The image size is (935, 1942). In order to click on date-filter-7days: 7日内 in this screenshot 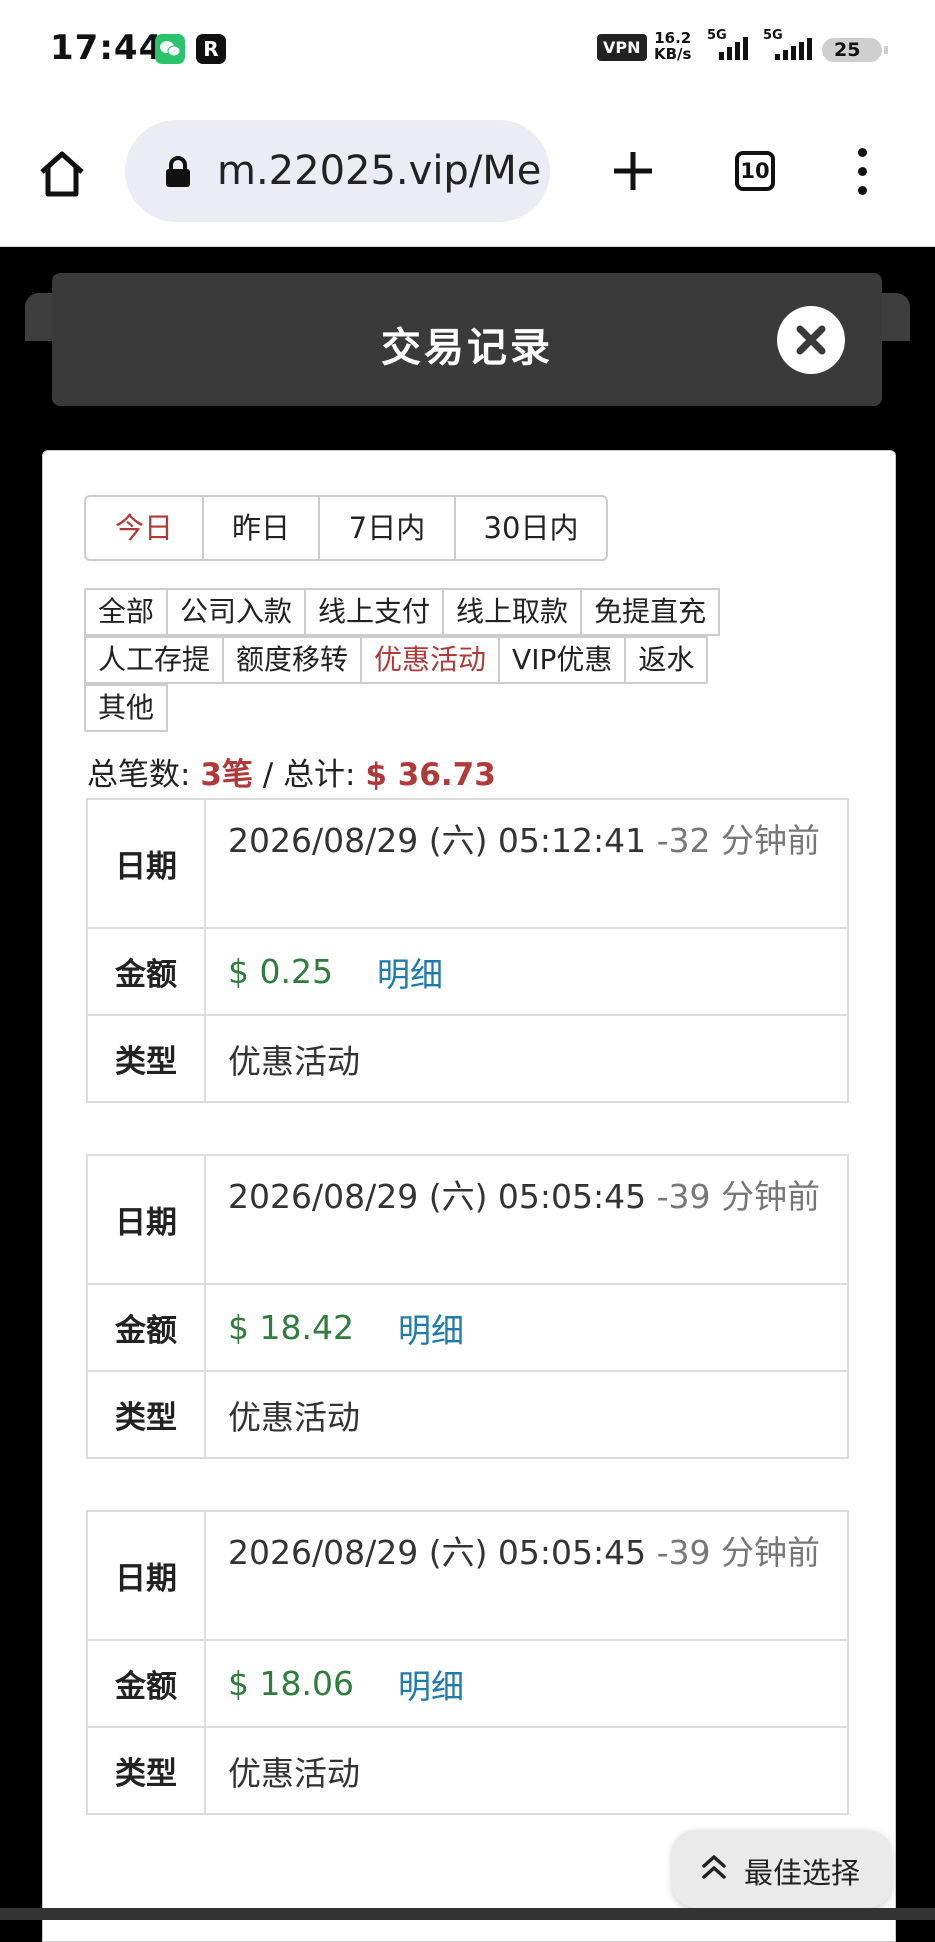, I will do `click(388, 528)`.